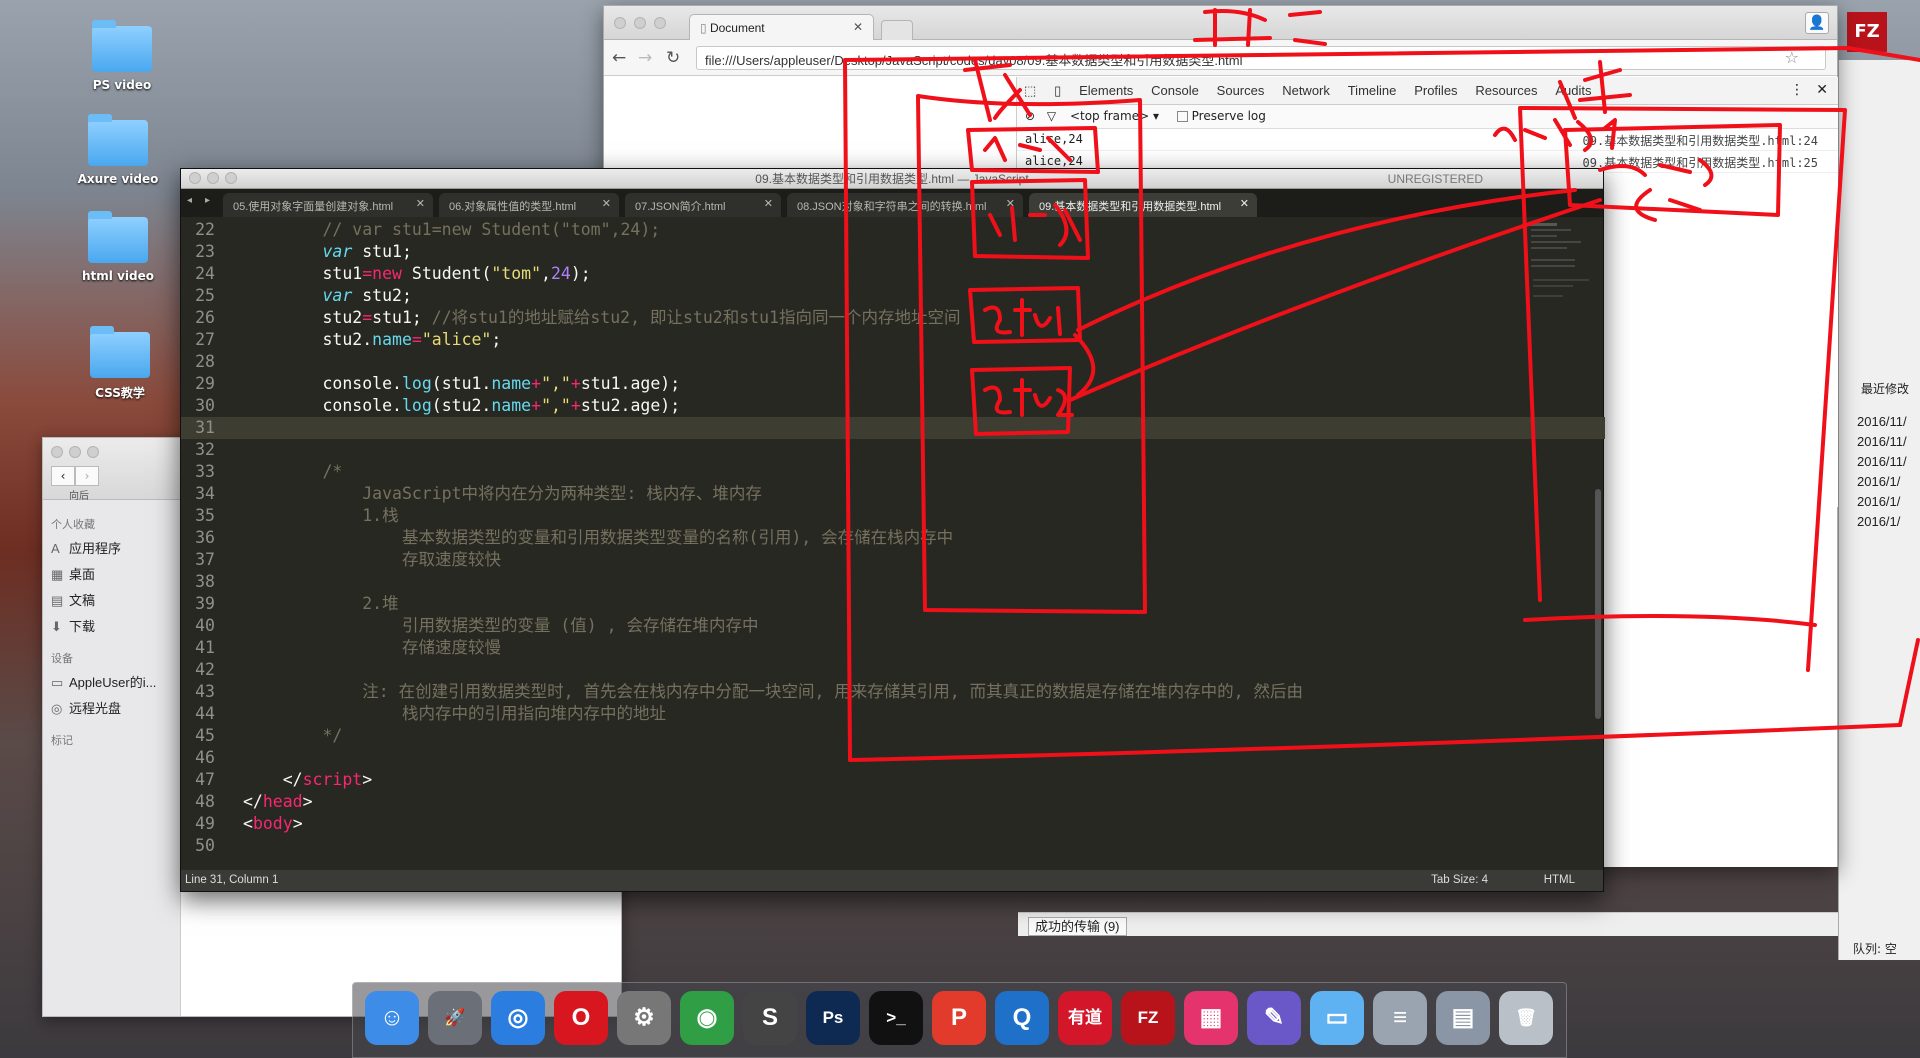 The width and height of the screenshot is (1920, 1058). What do you see at coordinates (893, 252) in the screenshot?
I see `code-line: 23 var stu1;` at bounding box center [893, 252].